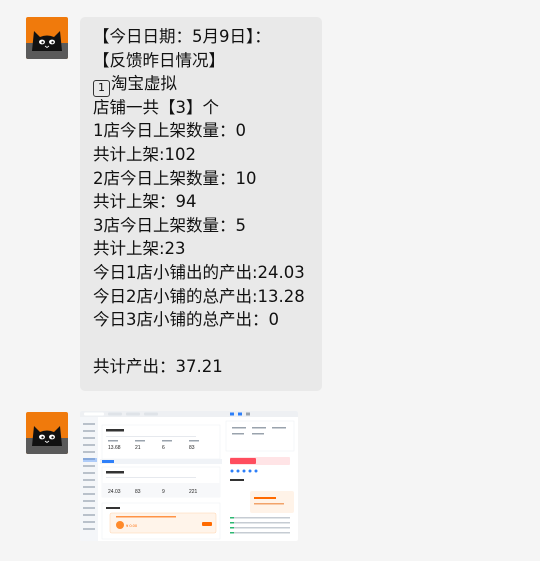  What do you see at coordinates (114, 448) in the screenshot?
I see `svg-text: 13.68` at bounding box center [114, 448].